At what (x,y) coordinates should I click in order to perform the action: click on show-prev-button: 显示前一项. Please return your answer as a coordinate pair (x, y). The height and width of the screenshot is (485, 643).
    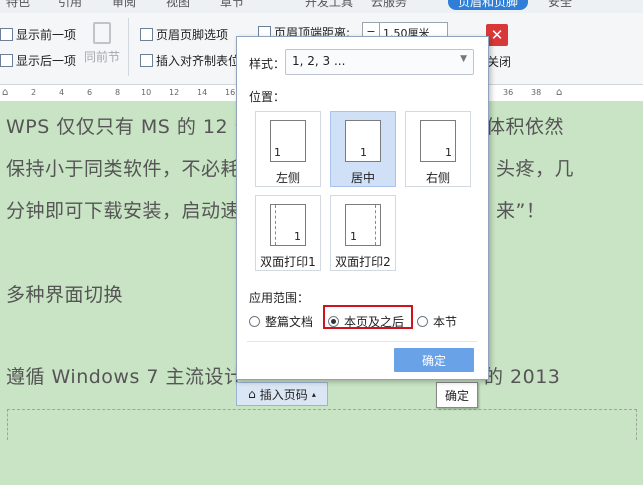
    Looking at the image, I should click on (38, 34).